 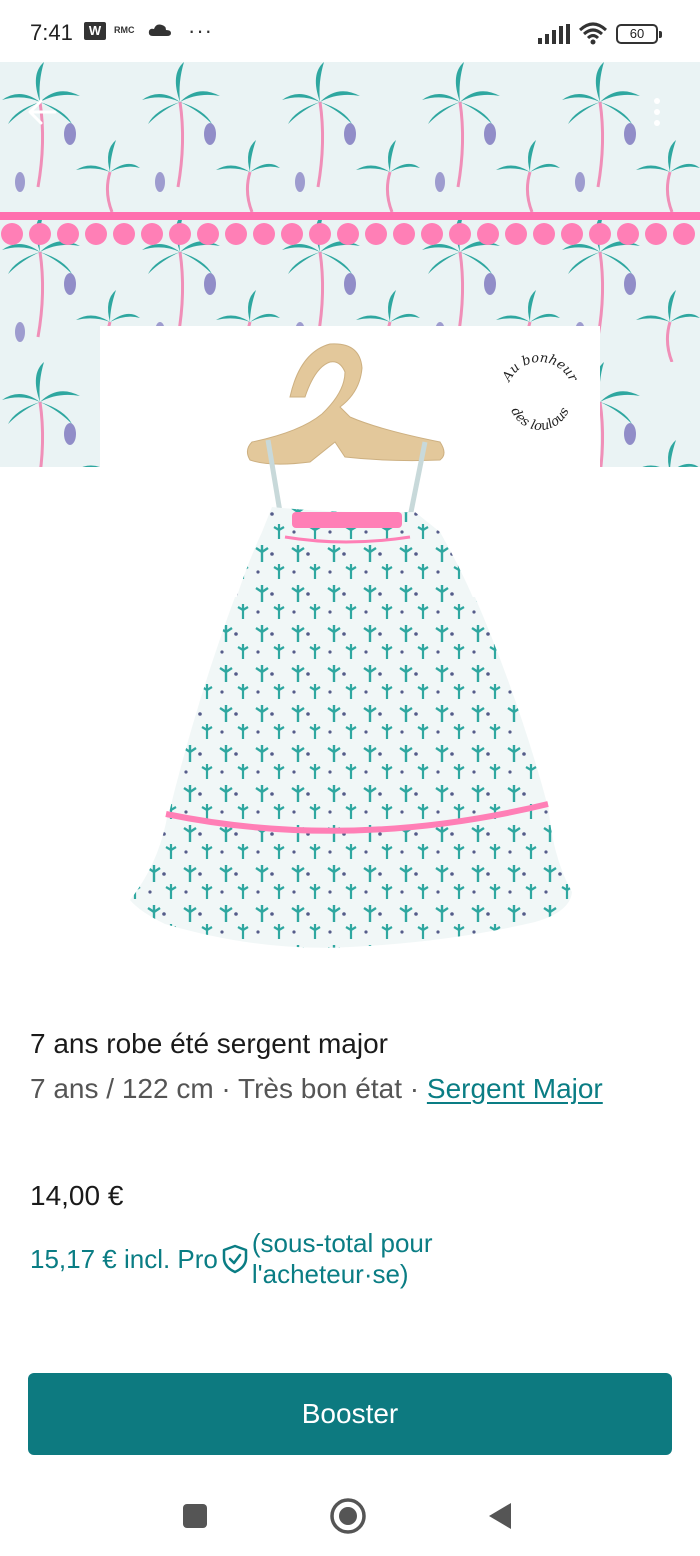 I want to click on buyer-price: 15,17 € incl. Pro, so click(x=124, y=1259).